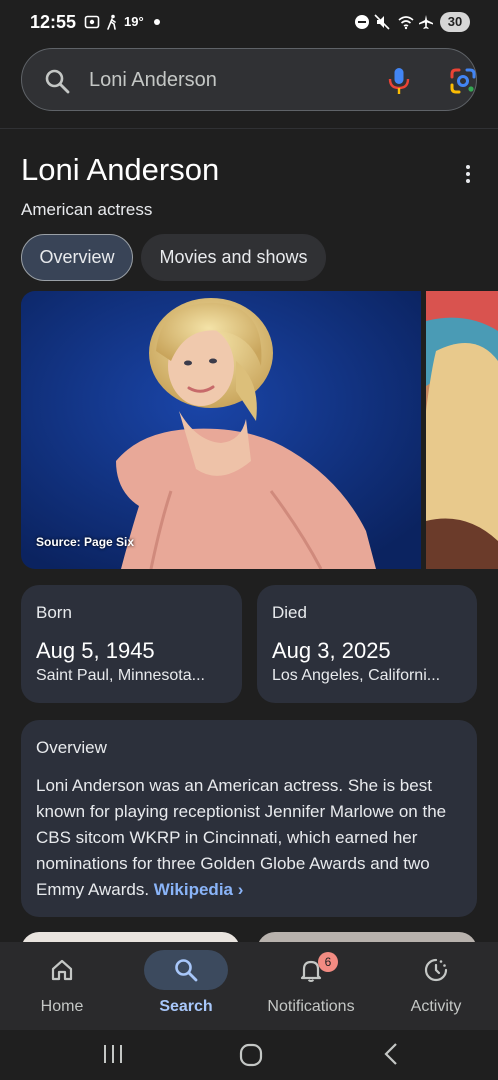  Describe the element at coordinates (62, 1006) in the screenshot. I see `nav-home-label: Home` at that location.